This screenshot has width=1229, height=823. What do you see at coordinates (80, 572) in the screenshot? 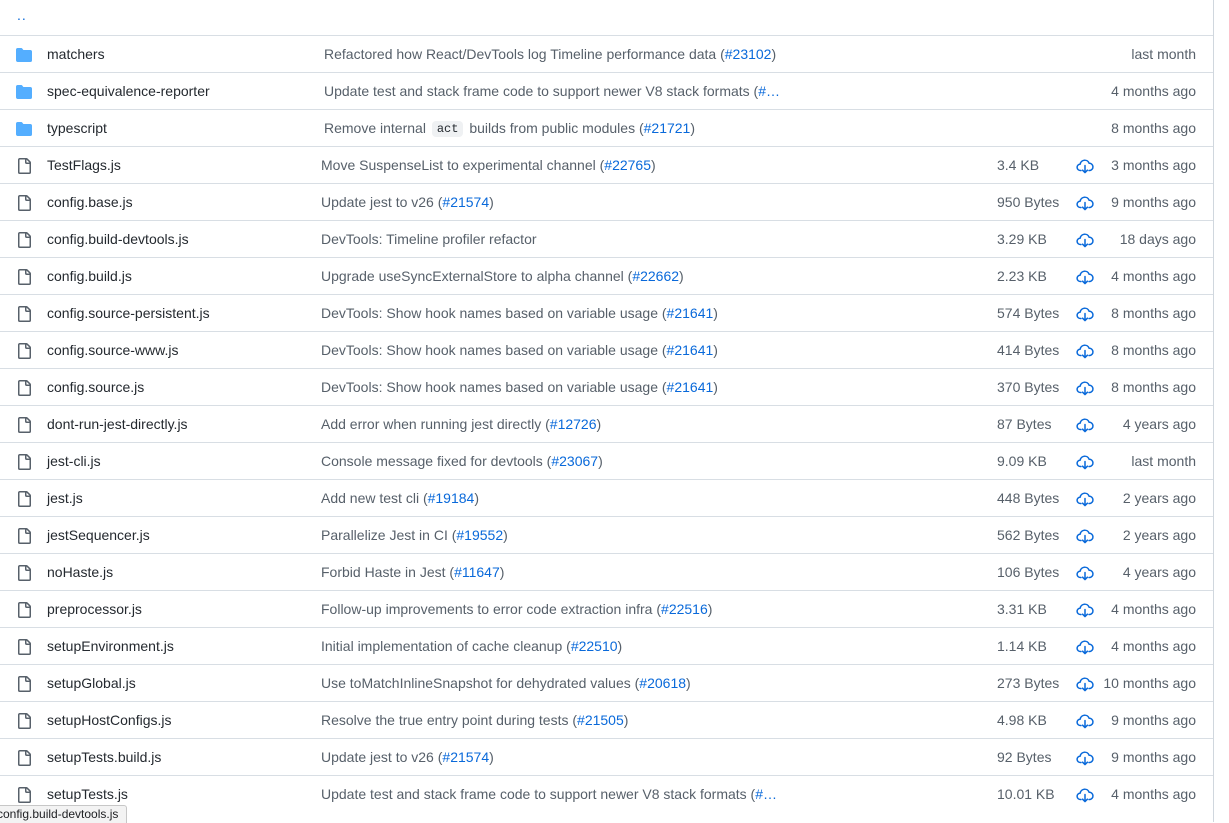
I see `file-name-link: noHaste.js` at bounding box center [80, 572].